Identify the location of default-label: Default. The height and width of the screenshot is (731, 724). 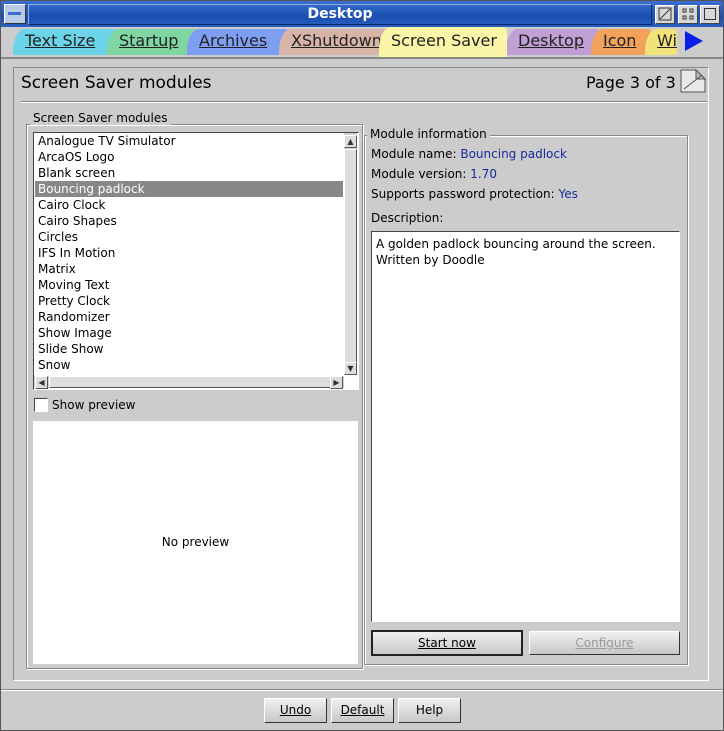
(362, 710).